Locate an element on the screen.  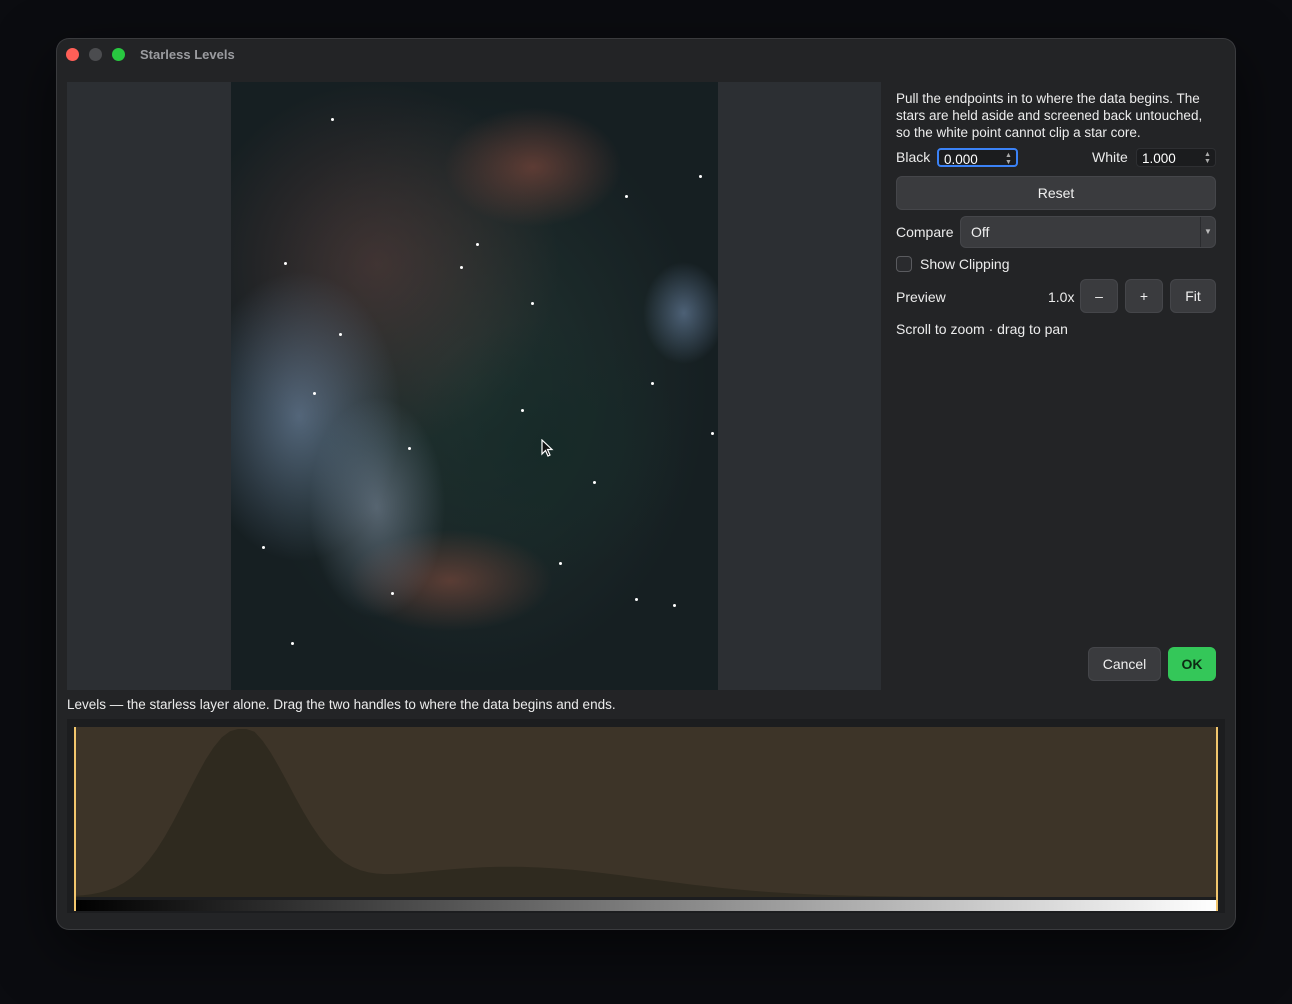
compare-value: Off is located at coordinates (980, 232).